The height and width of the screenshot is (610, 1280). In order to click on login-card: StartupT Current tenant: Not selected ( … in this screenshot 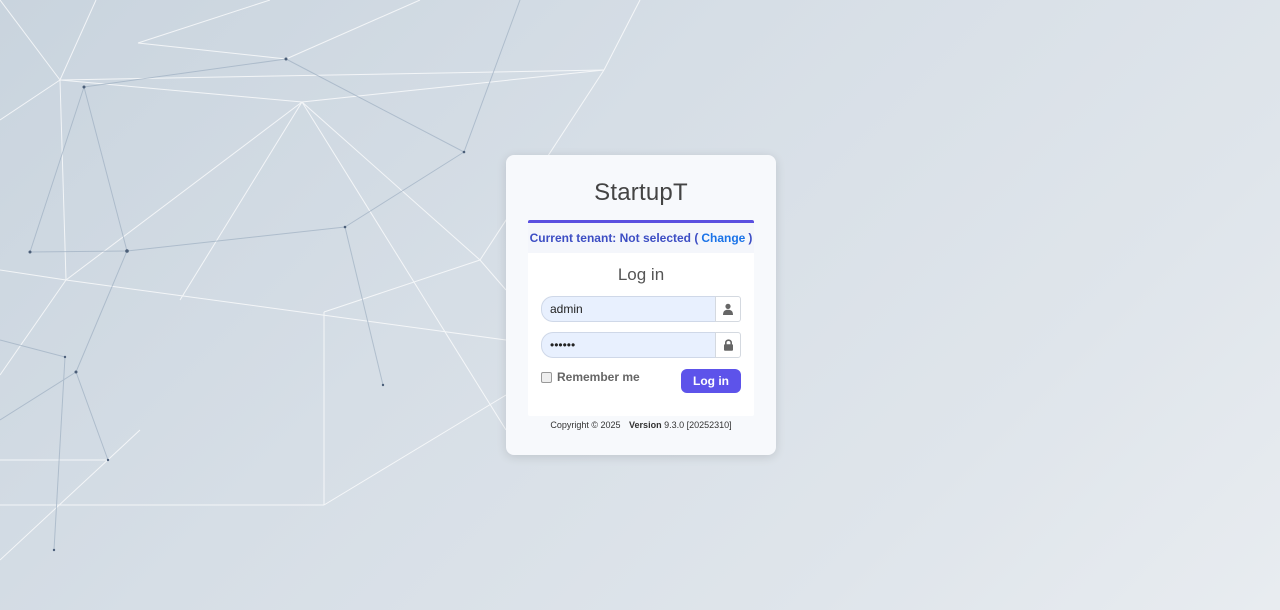, I will do `click(641, 305)`.